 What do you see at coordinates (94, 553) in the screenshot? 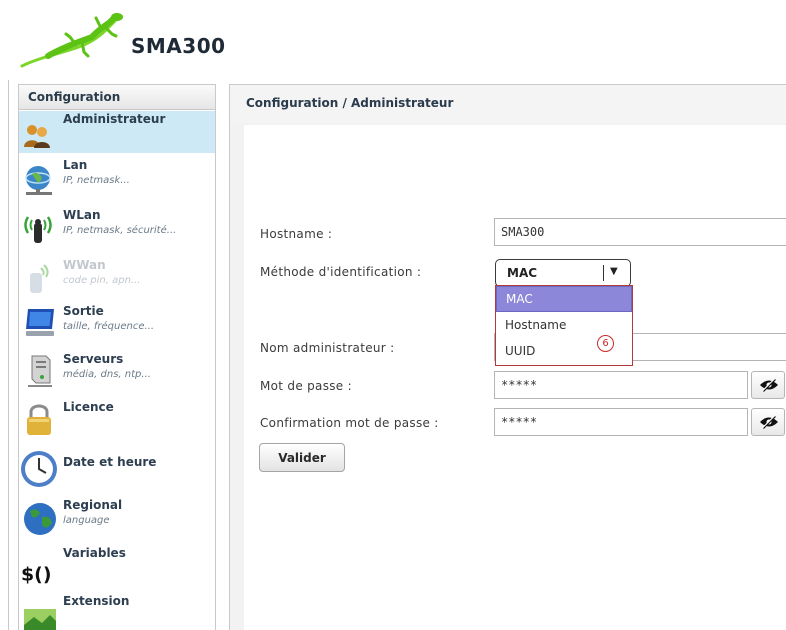
I see `sidebar-item-label: Variables` at bounding box center [94, 553].